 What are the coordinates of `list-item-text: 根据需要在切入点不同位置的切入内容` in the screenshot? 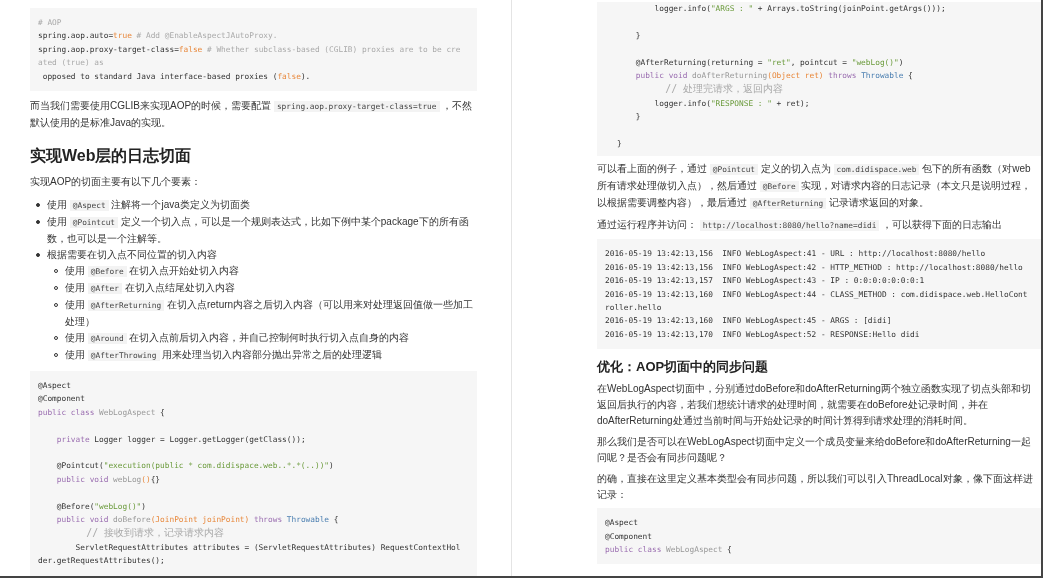 It's located at (132, 255).